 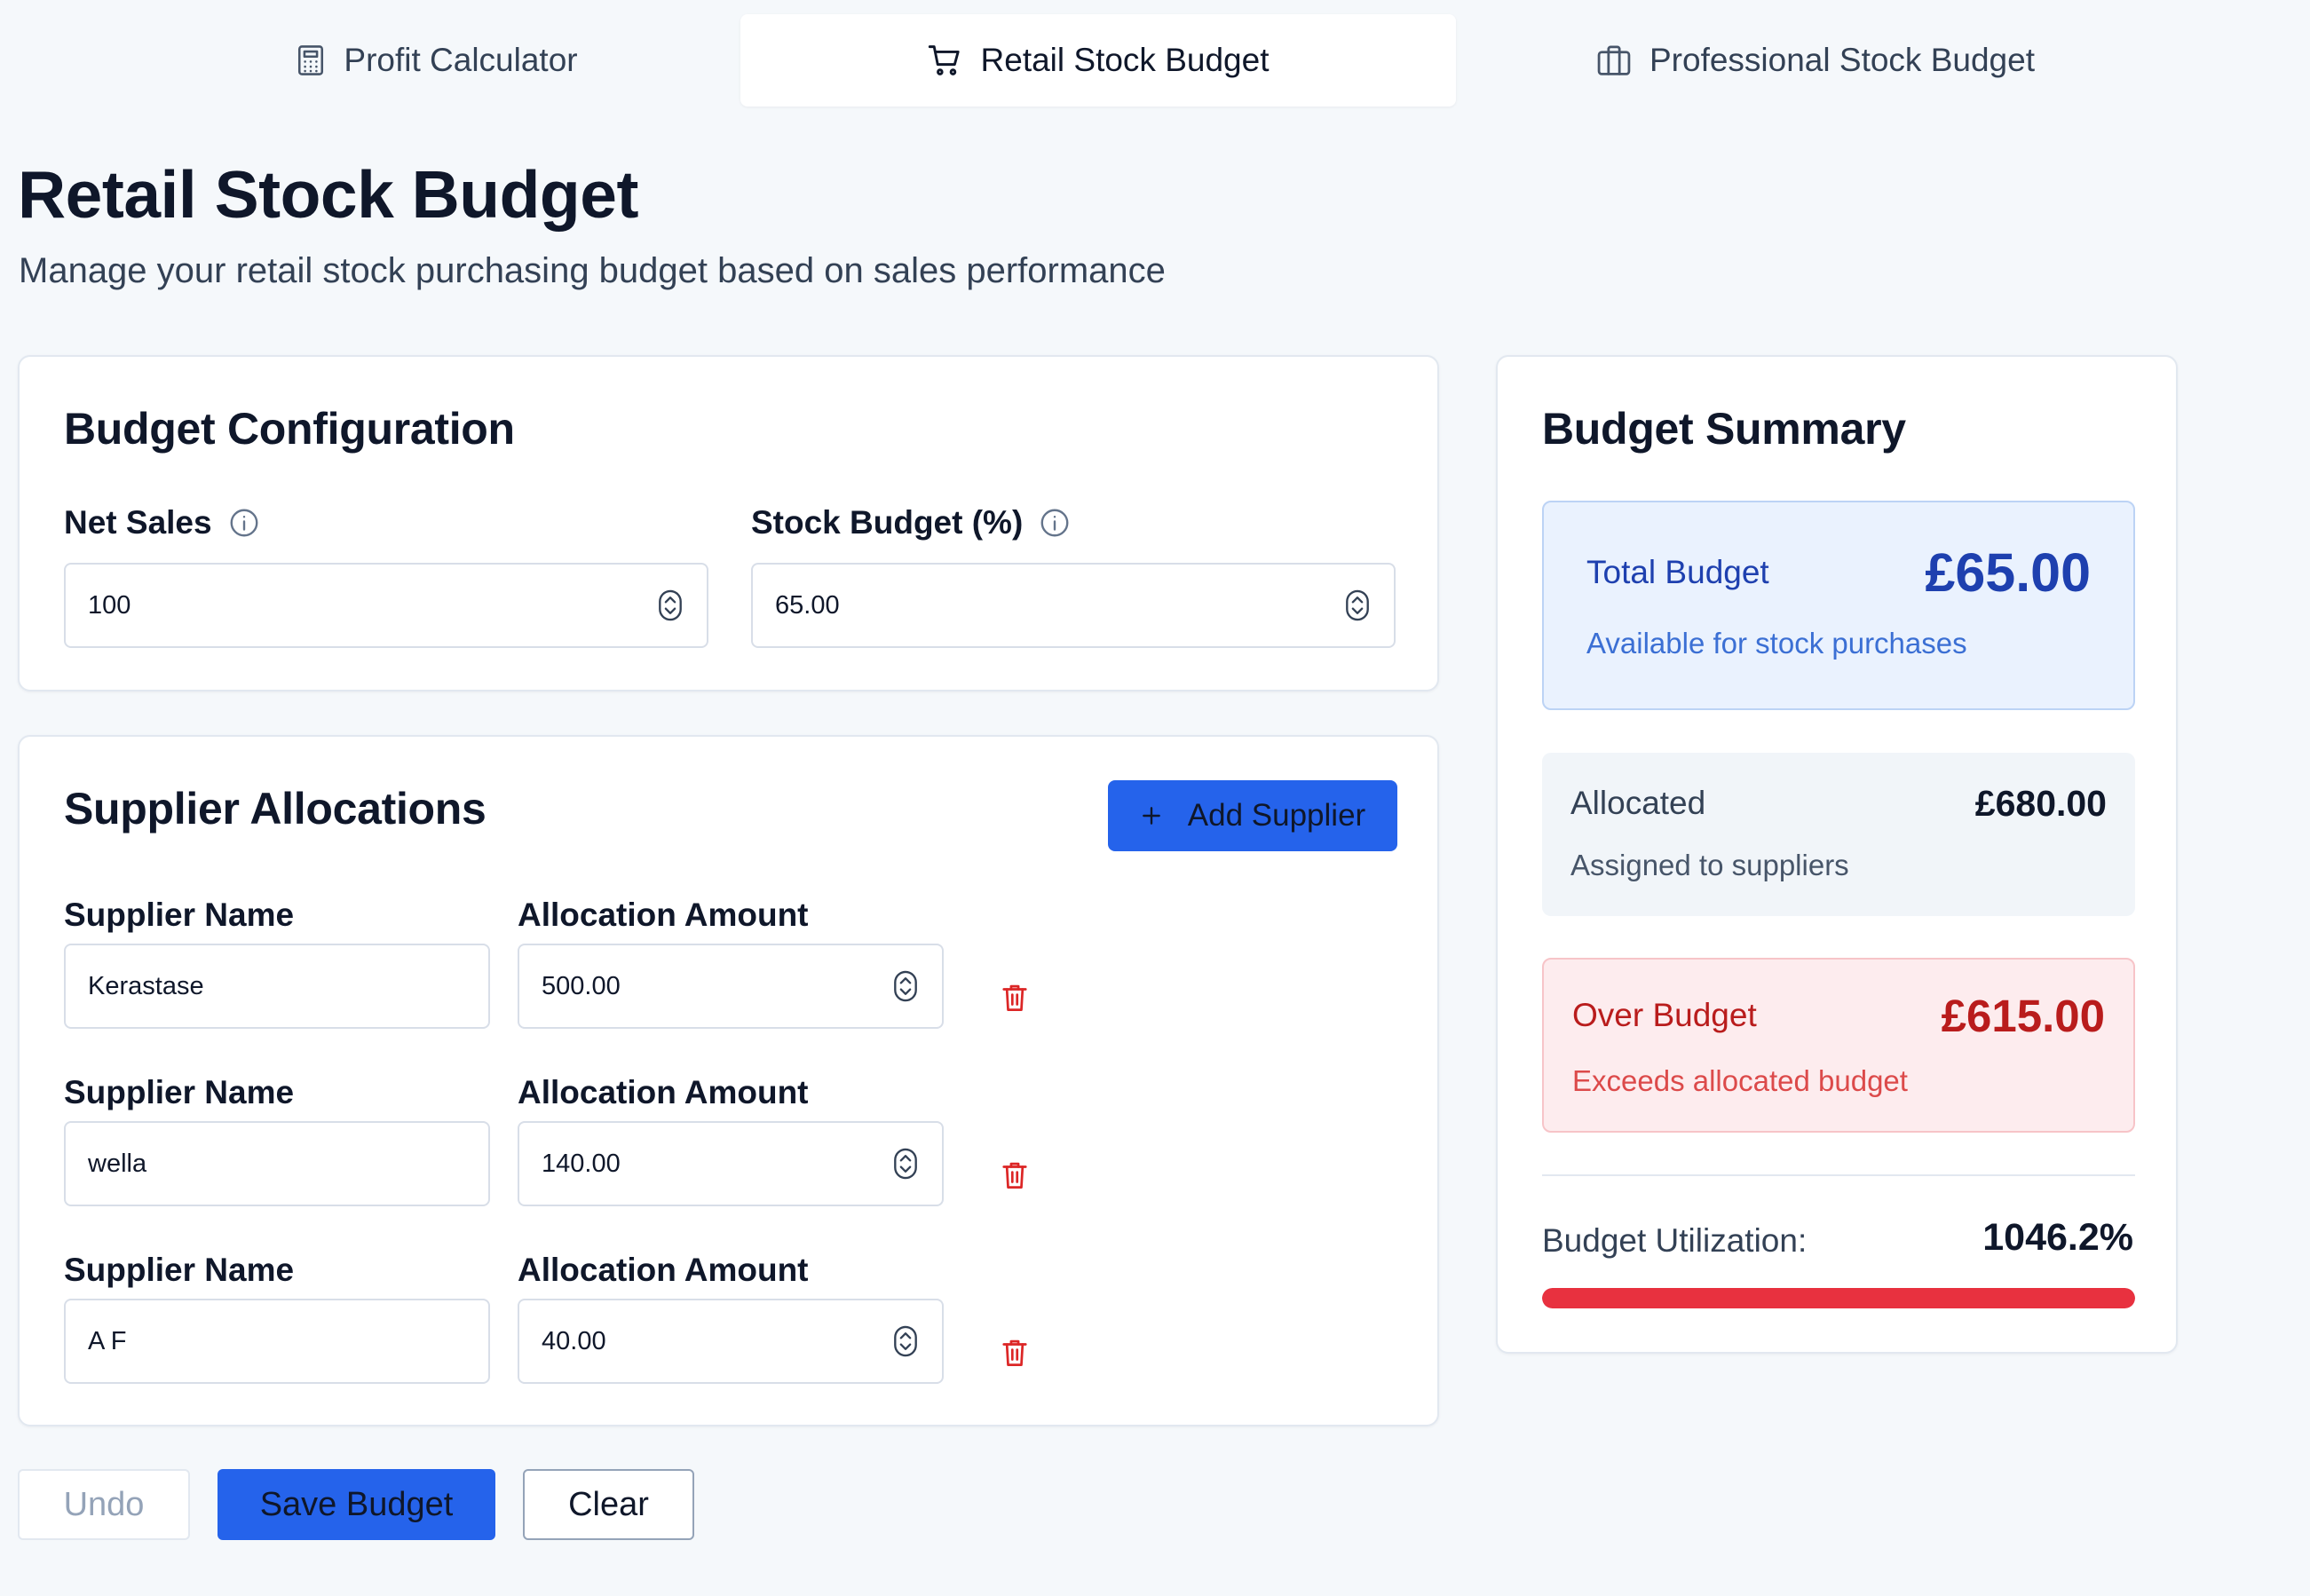 What do you see at coordinates (1276, 815) in the screenshot?
I see `add-supplier-label: Add Supplier` at bounding box center [1276, 815].